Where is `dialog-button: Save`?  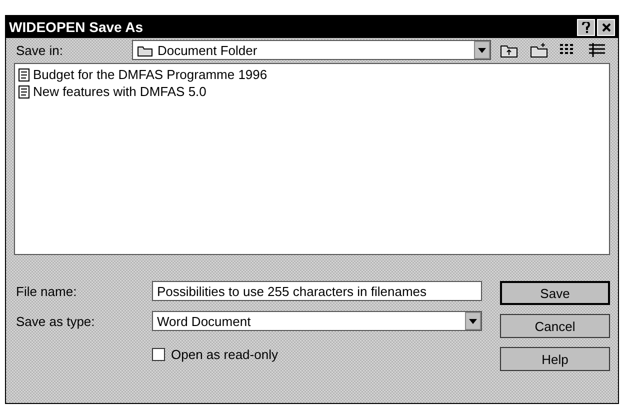
dialog-button: Save is located at coordinates (555, 293).